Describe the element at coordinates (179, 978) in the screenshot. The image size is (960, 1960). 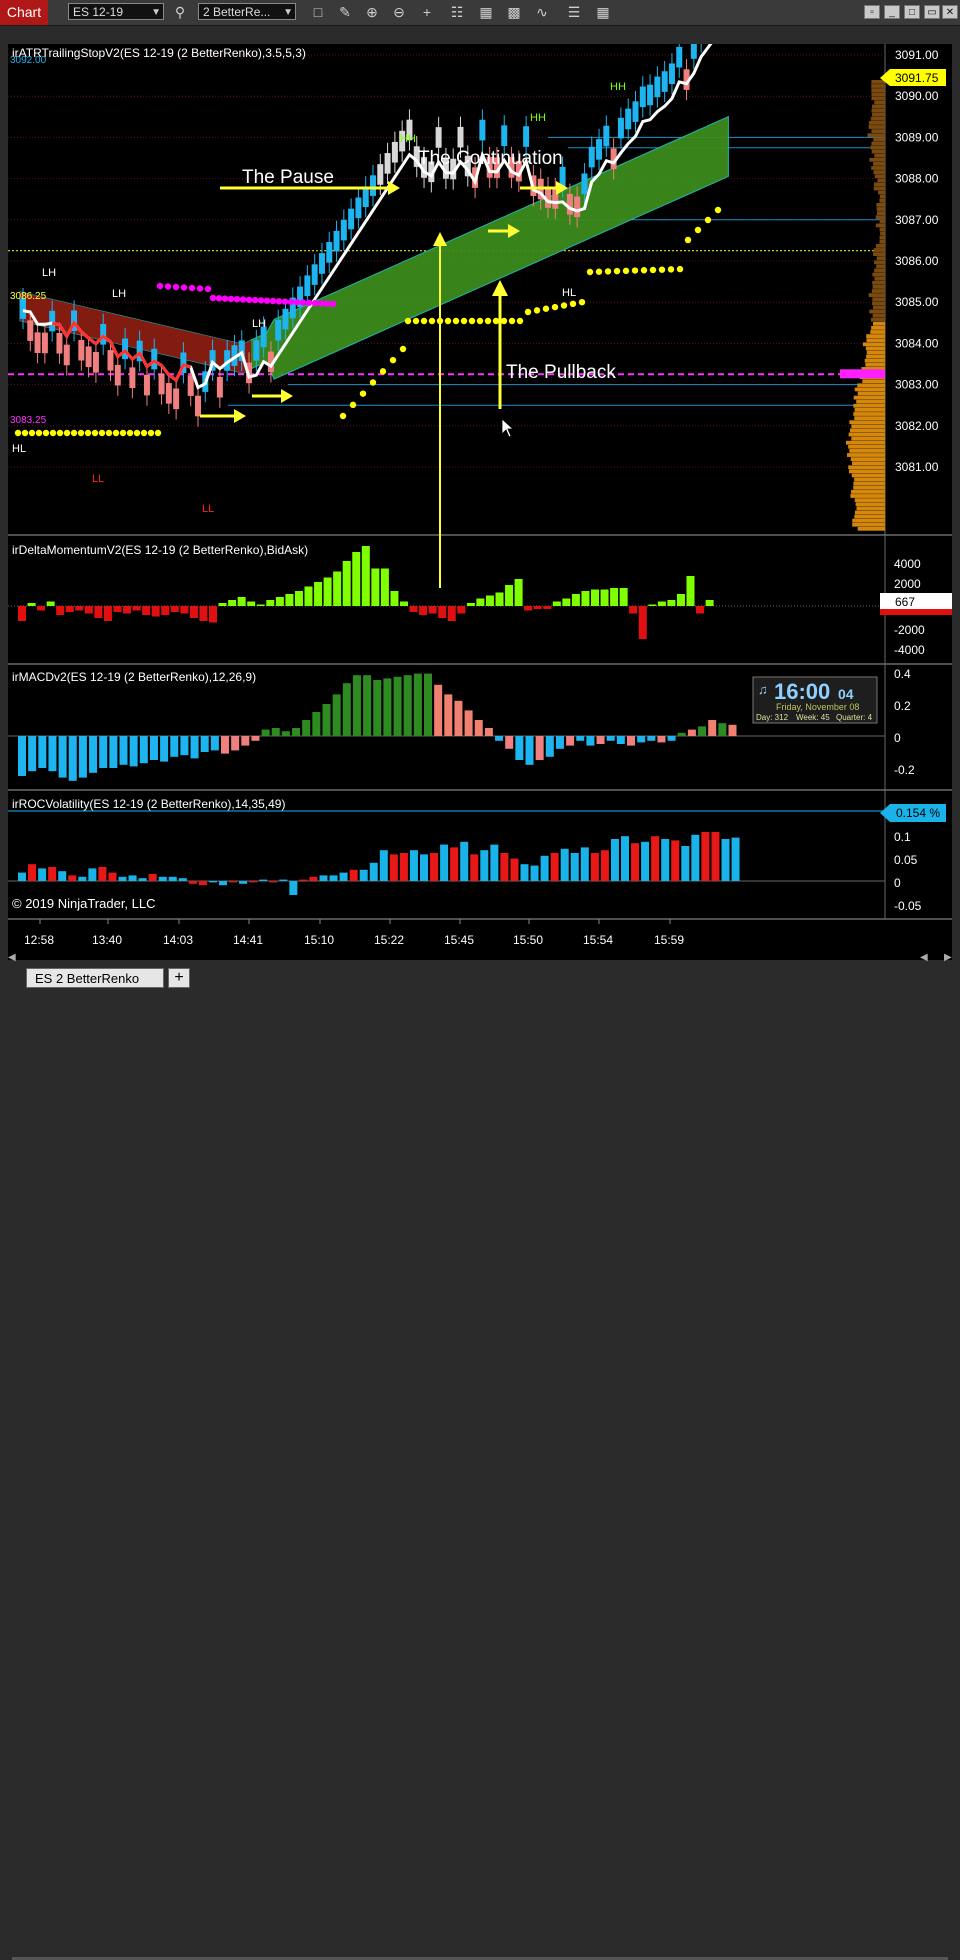
I see `add-tab-button: +` at that location.